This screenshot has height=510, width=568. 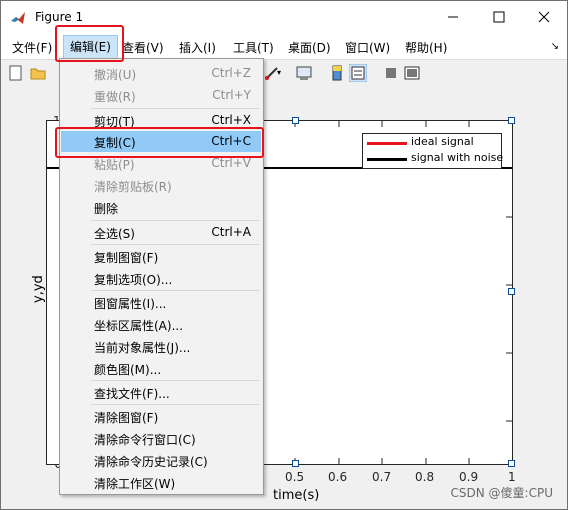 What do you see at coordinates (161, 232) in the screenshot?
I see `menu-item-select-all: 全选(S) Ctrl+A` at bounding box center [161, 232].